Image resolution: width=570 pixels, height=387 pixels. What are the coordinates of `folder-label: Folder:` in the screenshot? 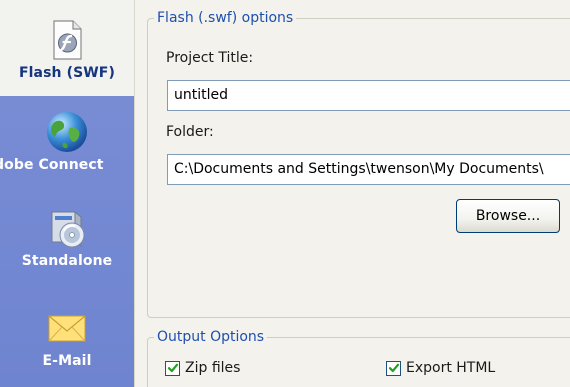 It's located at (190, 132).